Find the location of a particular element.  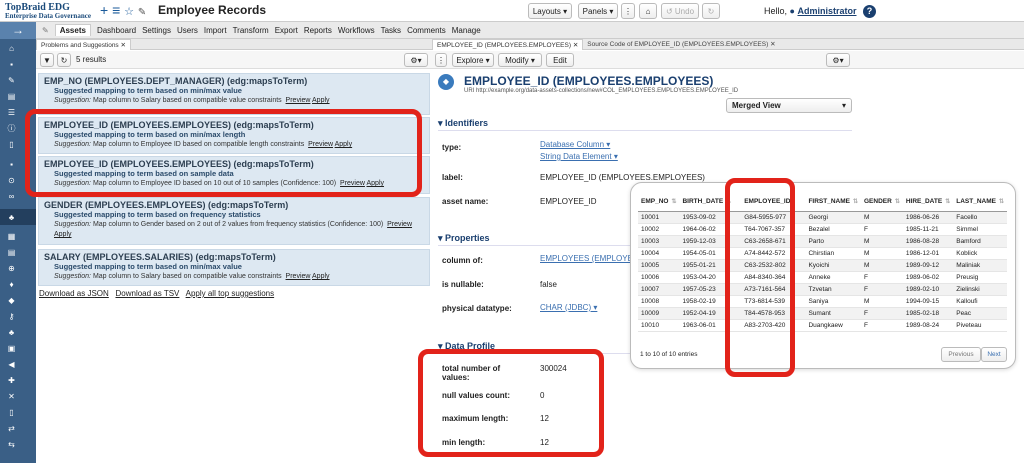

undo-label: Undo is located at coordinates (684, 11).